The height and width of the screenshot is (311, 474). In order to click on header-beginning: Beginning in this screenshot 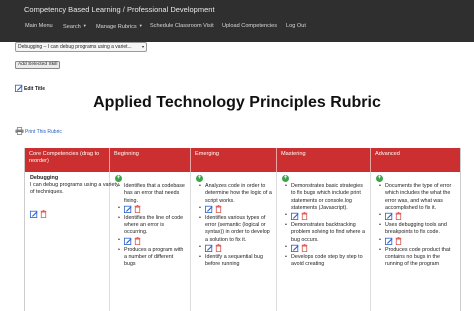, I will do `click(150, 160)`.